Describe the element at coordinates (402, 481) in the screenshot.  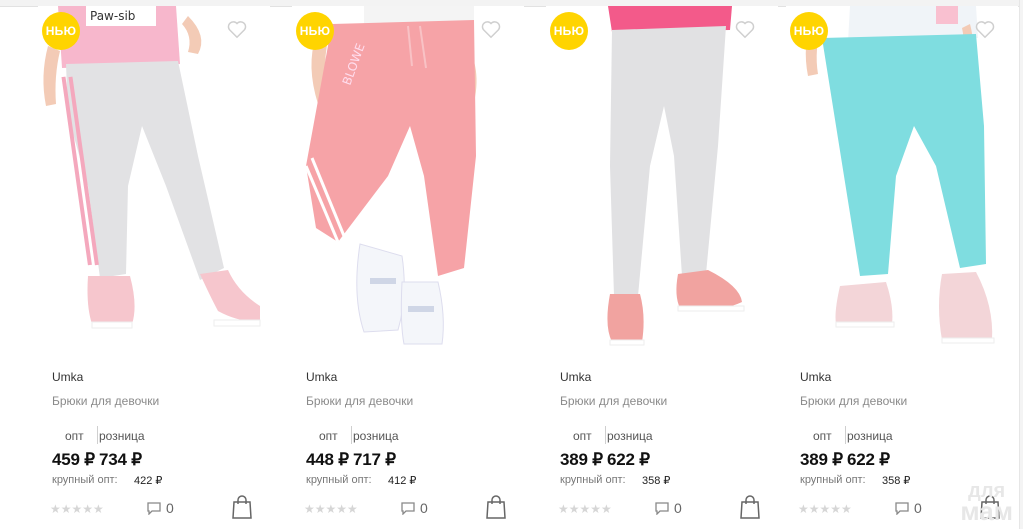
I see `bulk-price: 412 ₽` at that location.